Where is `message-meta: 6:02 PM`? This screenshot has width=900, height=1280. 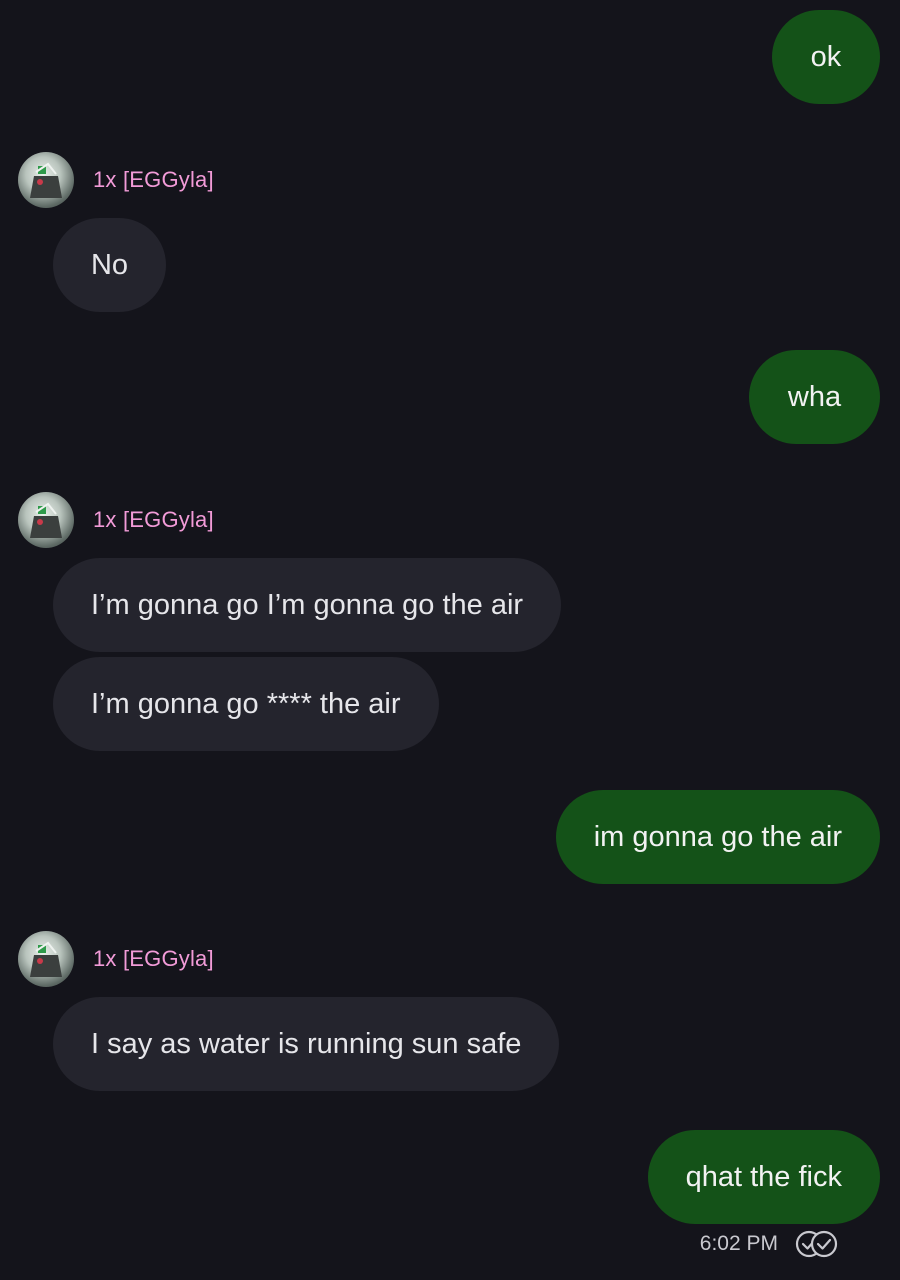 message-meta: 6:02 PM is located at coordinates (770, 1244).